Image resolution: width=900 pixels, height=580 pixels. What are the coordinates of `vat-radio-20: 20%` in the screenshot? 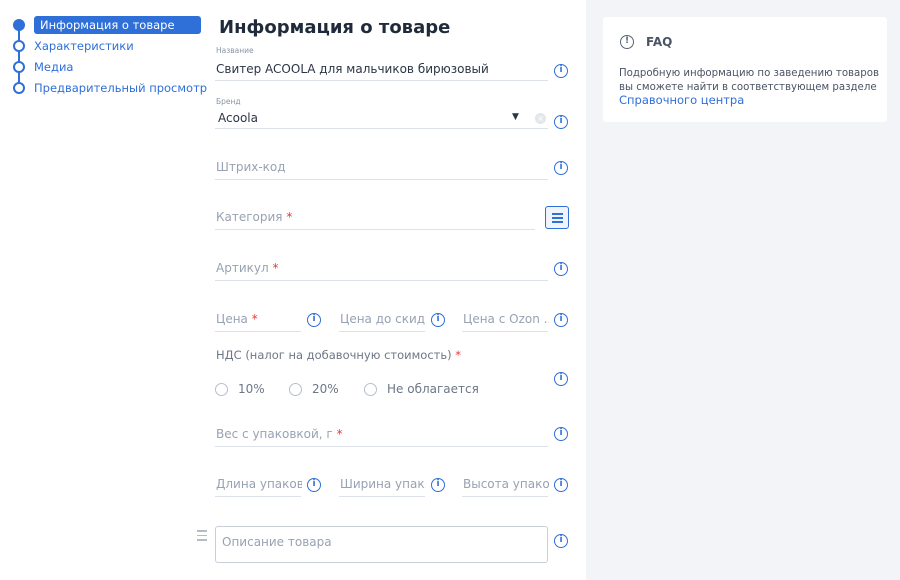 It's located at (314, 389).